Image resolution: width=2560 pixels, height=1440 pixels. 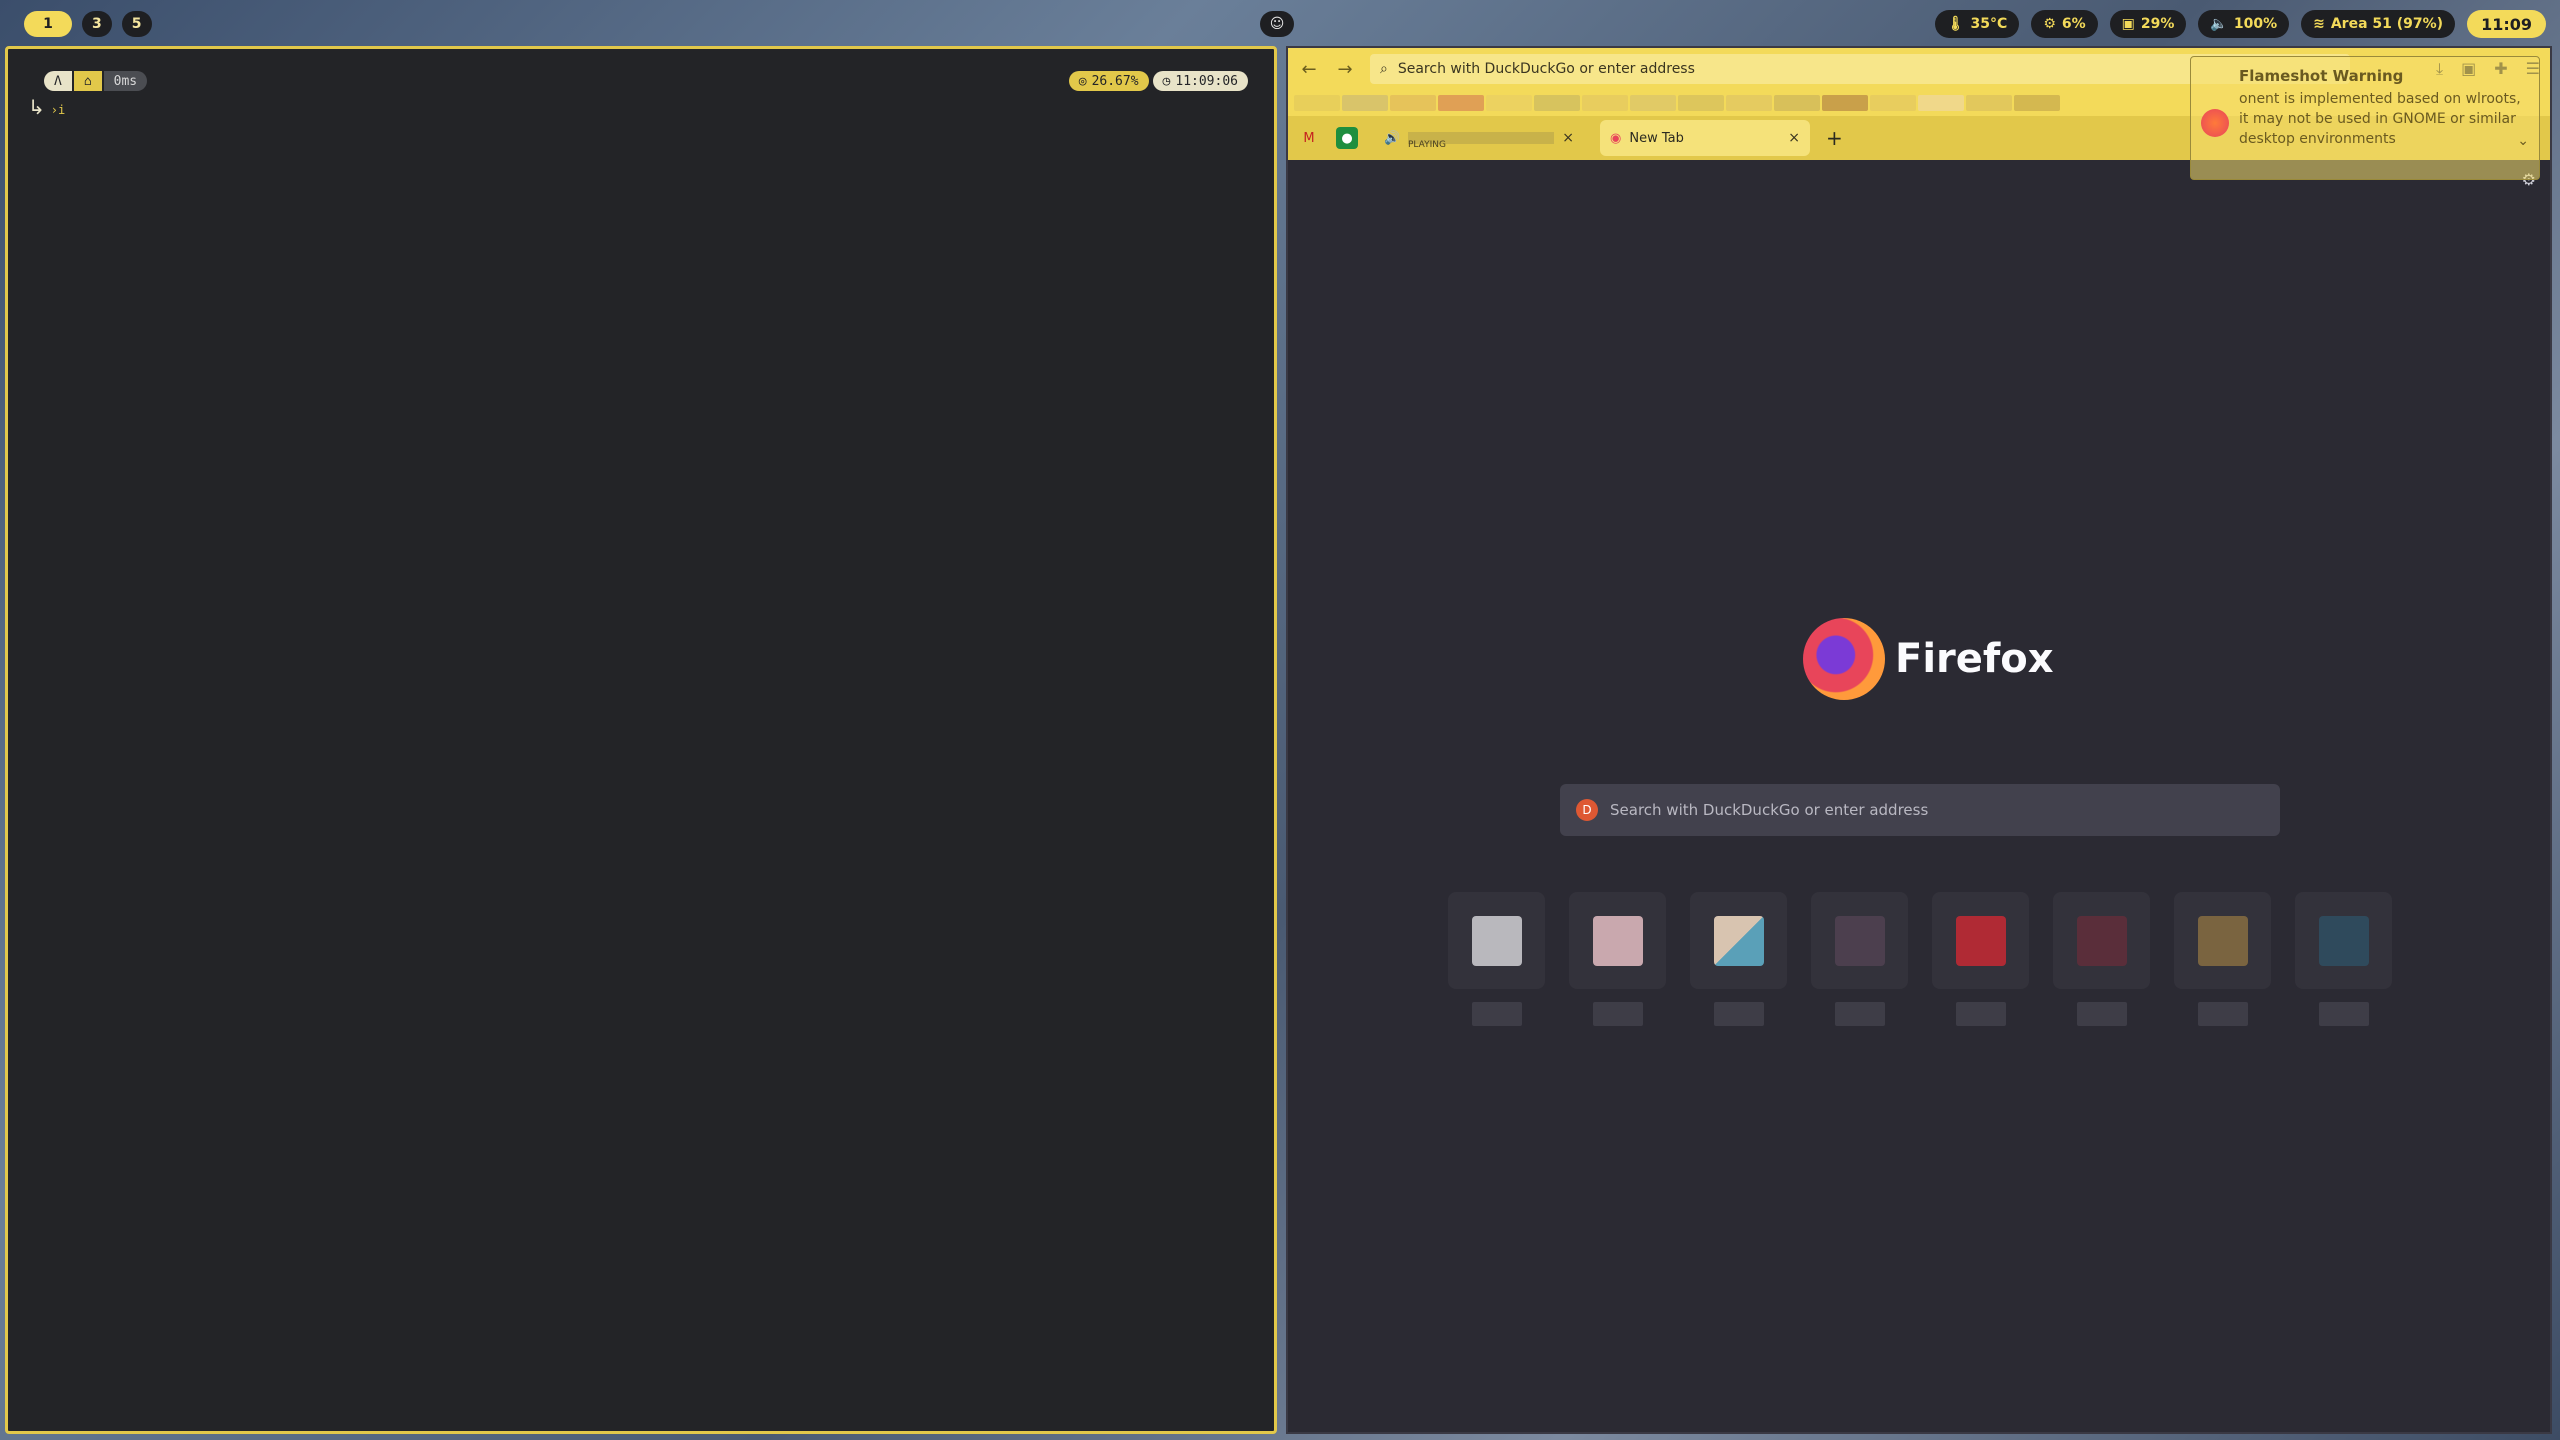 I want to click on volume-indicator: 🔈 100%, so click(x=2244, y=24).